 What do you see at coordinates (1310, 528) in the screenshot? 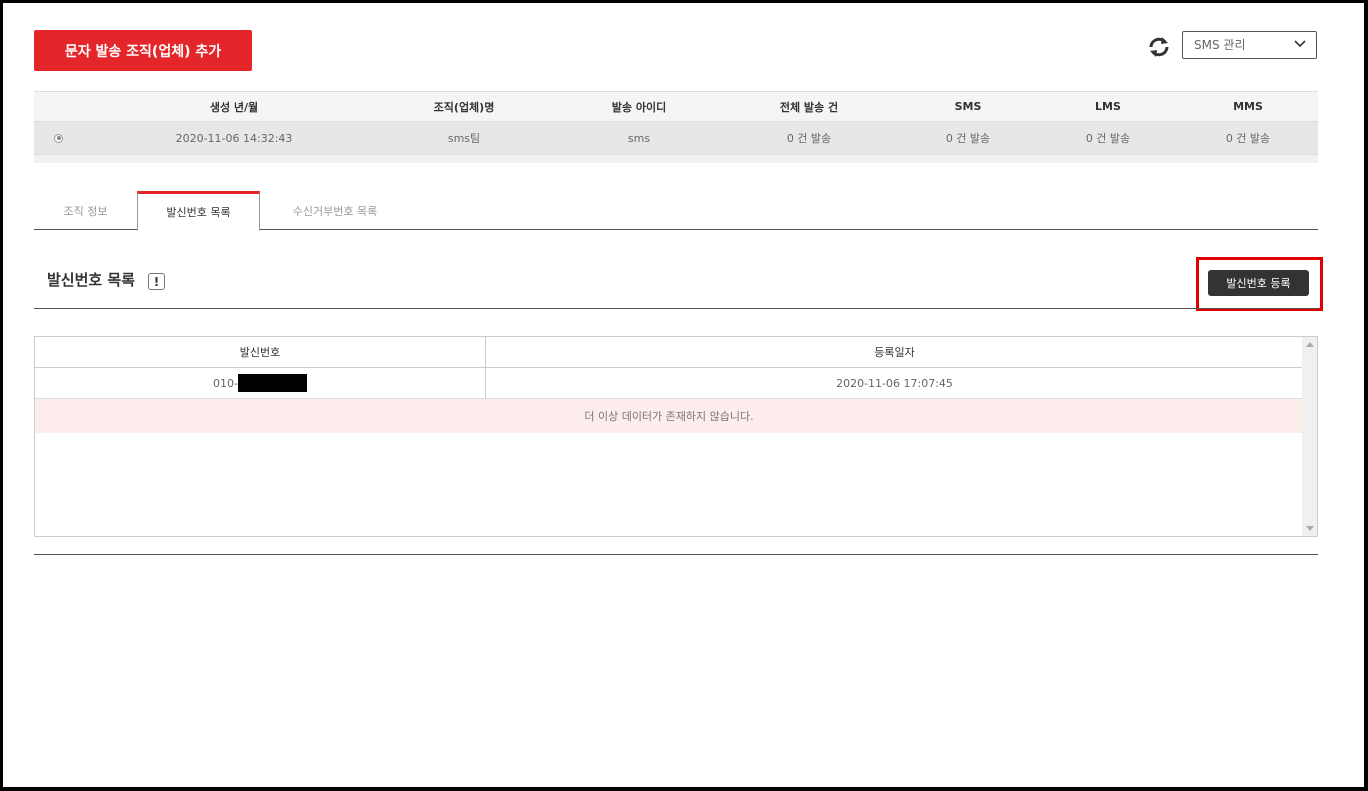
I see `scroll-down-icon` at bounding box center [1310, 528].